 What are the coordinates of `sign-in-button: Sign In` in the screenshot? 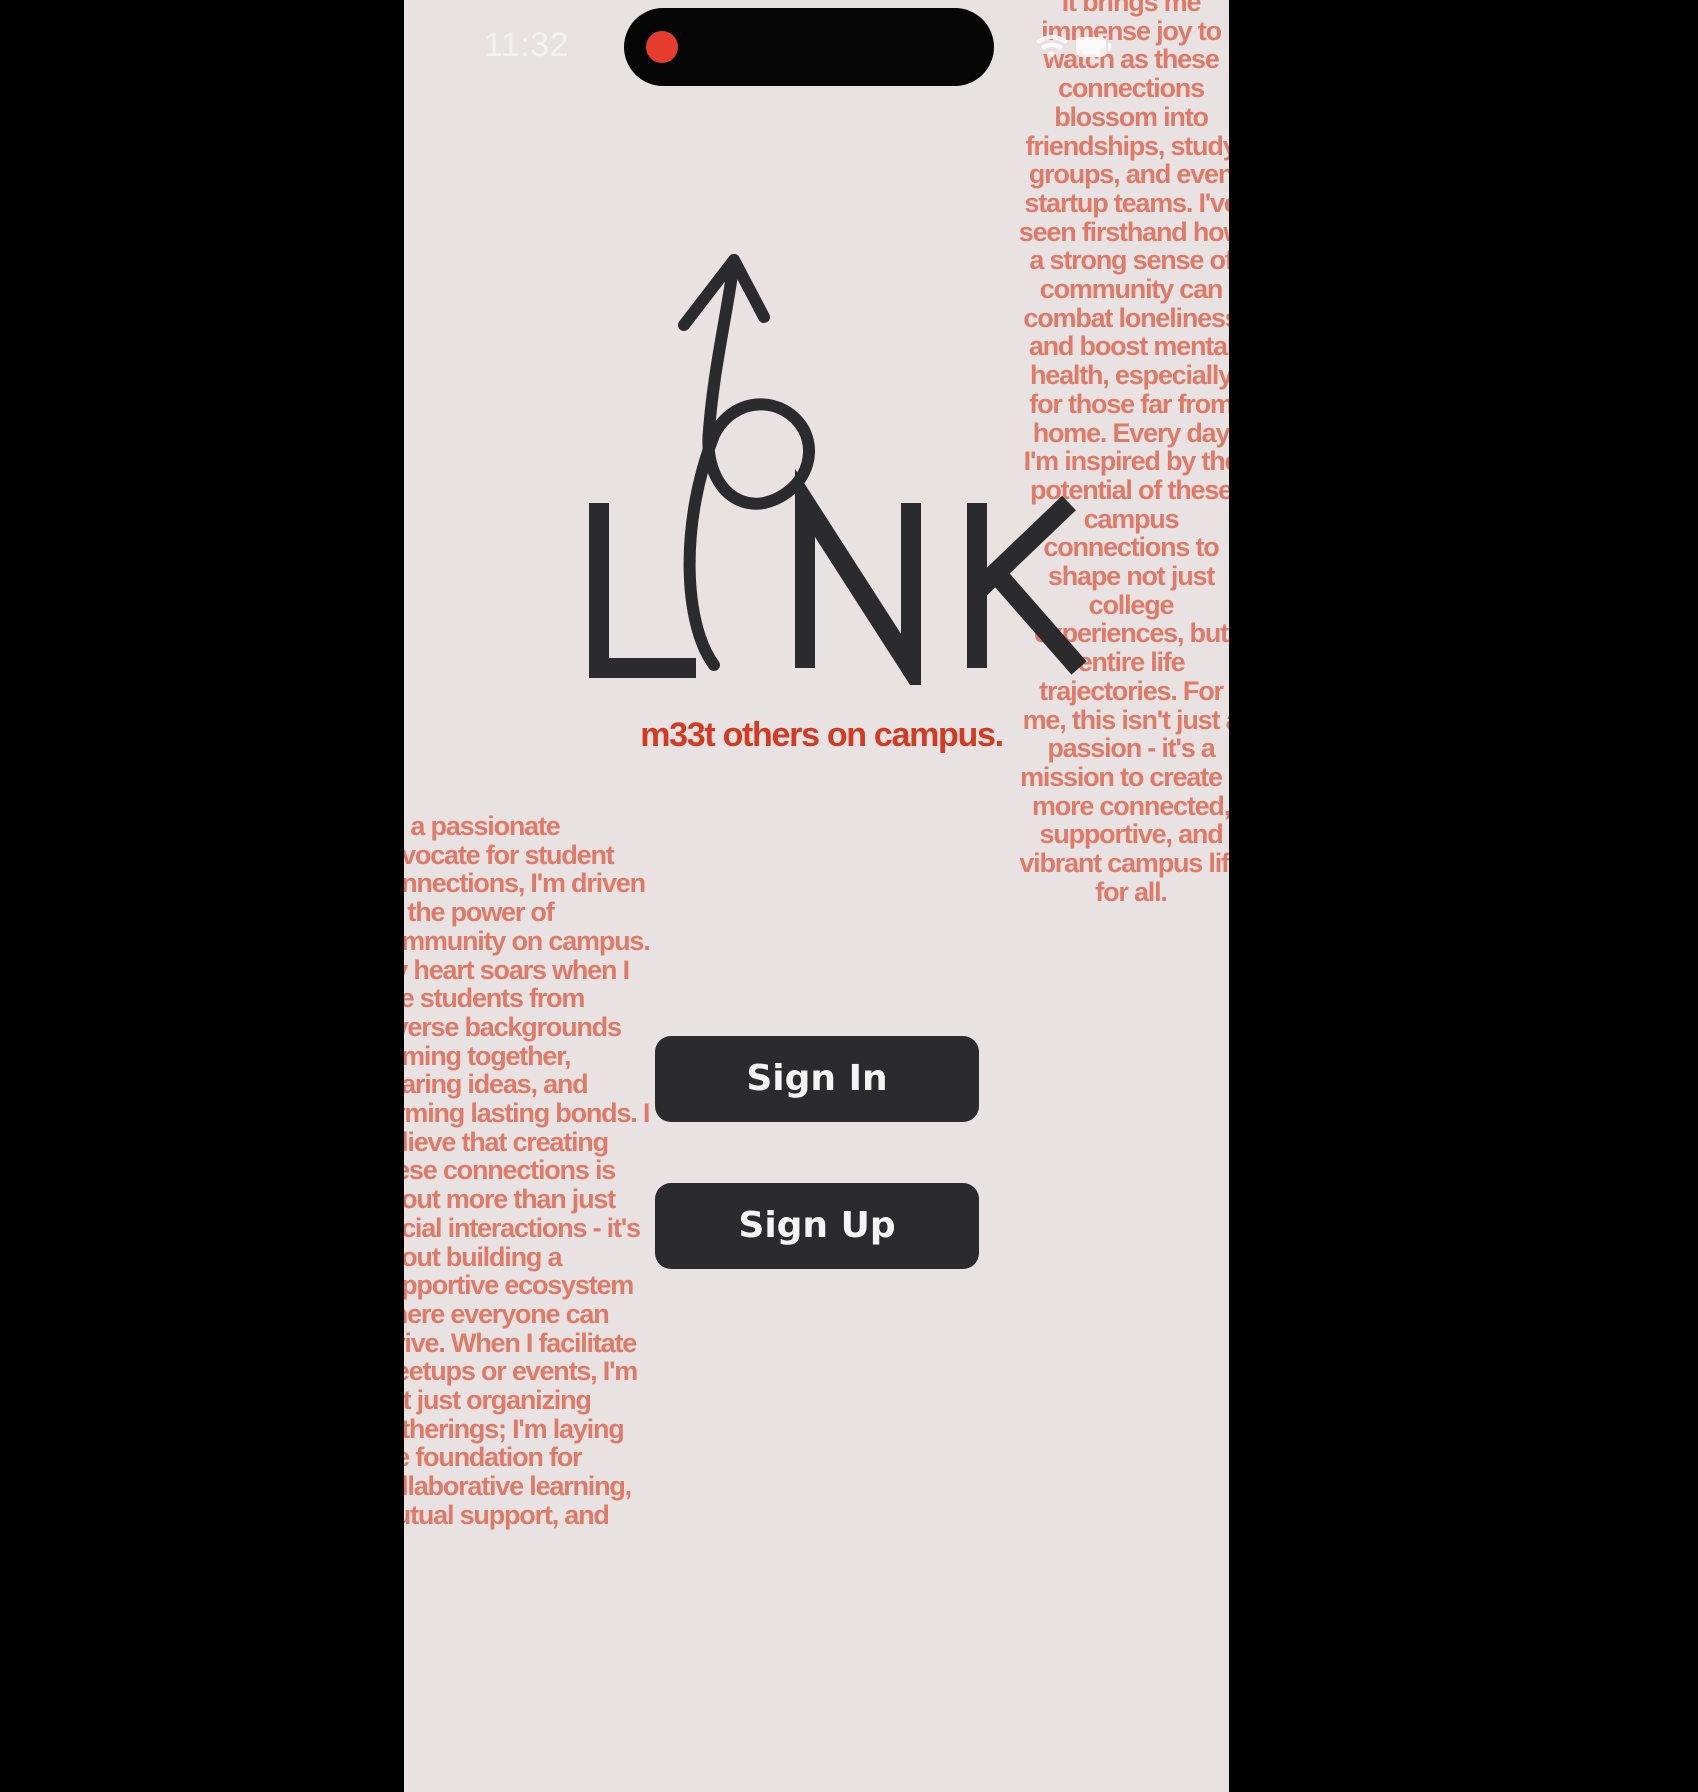 It's located at (817, 1079).